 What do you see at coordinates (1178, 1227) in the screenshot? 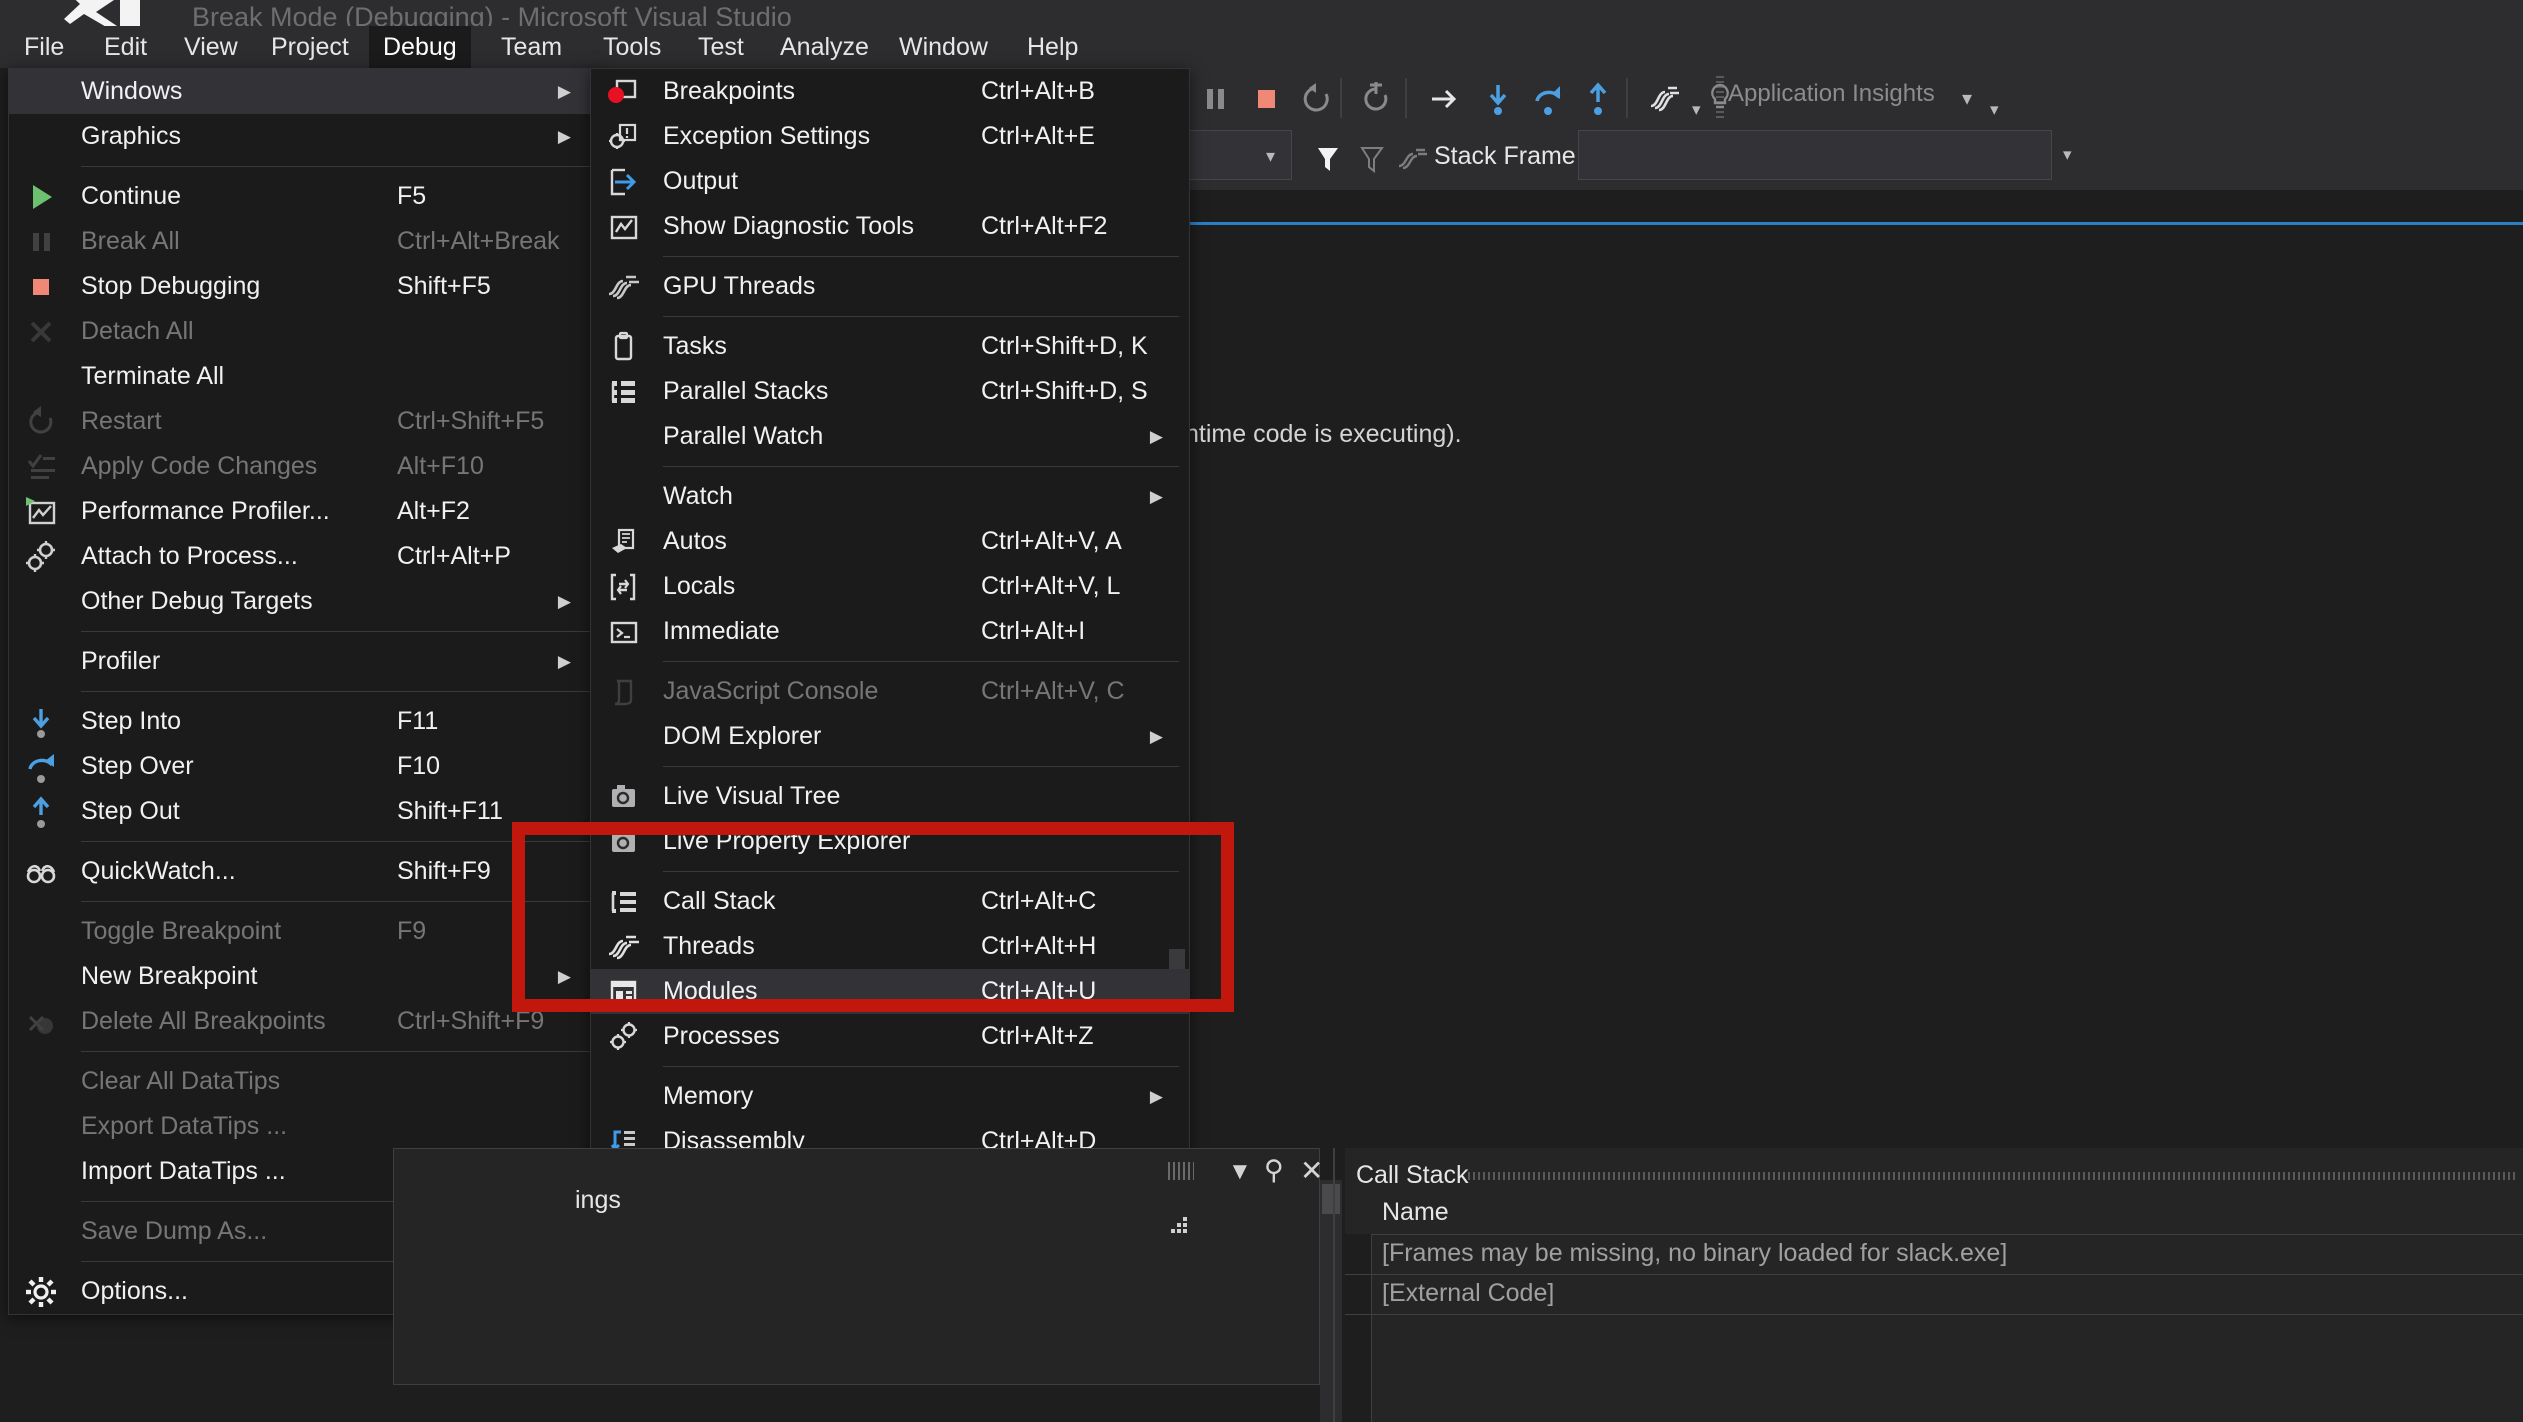
I see `panel-resize-grip-icon` at bounding box center [1178, 1227].